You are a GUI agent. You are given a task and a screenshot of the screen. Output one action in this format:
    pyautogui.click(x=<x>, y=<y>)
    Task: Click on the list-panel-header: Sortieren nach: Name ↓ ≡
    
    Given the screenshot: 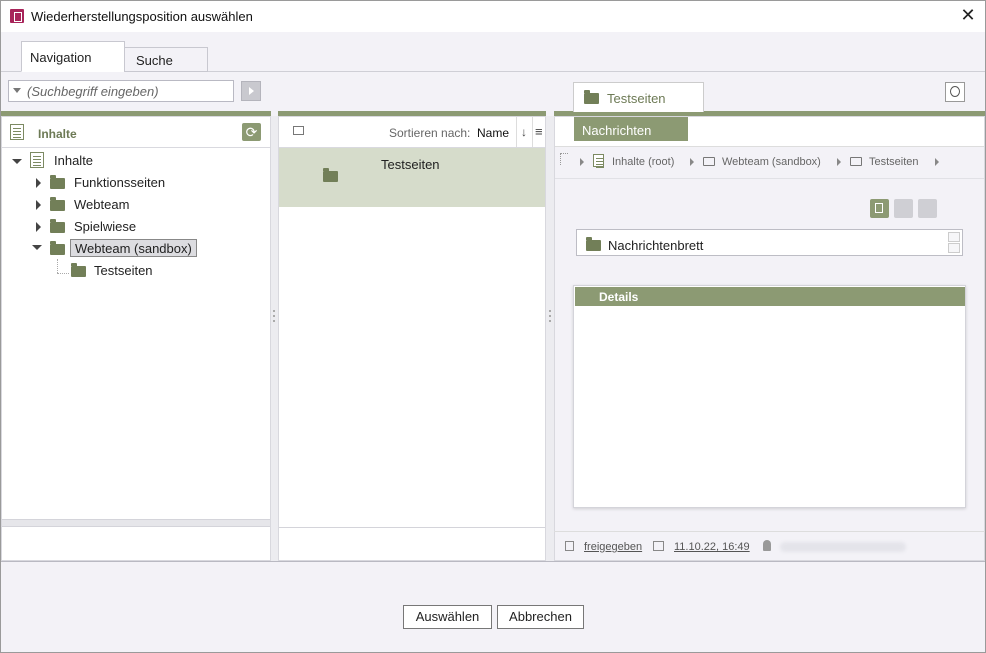 What is the action you would take?
    pyautogui.click(x=412, y=132)
    